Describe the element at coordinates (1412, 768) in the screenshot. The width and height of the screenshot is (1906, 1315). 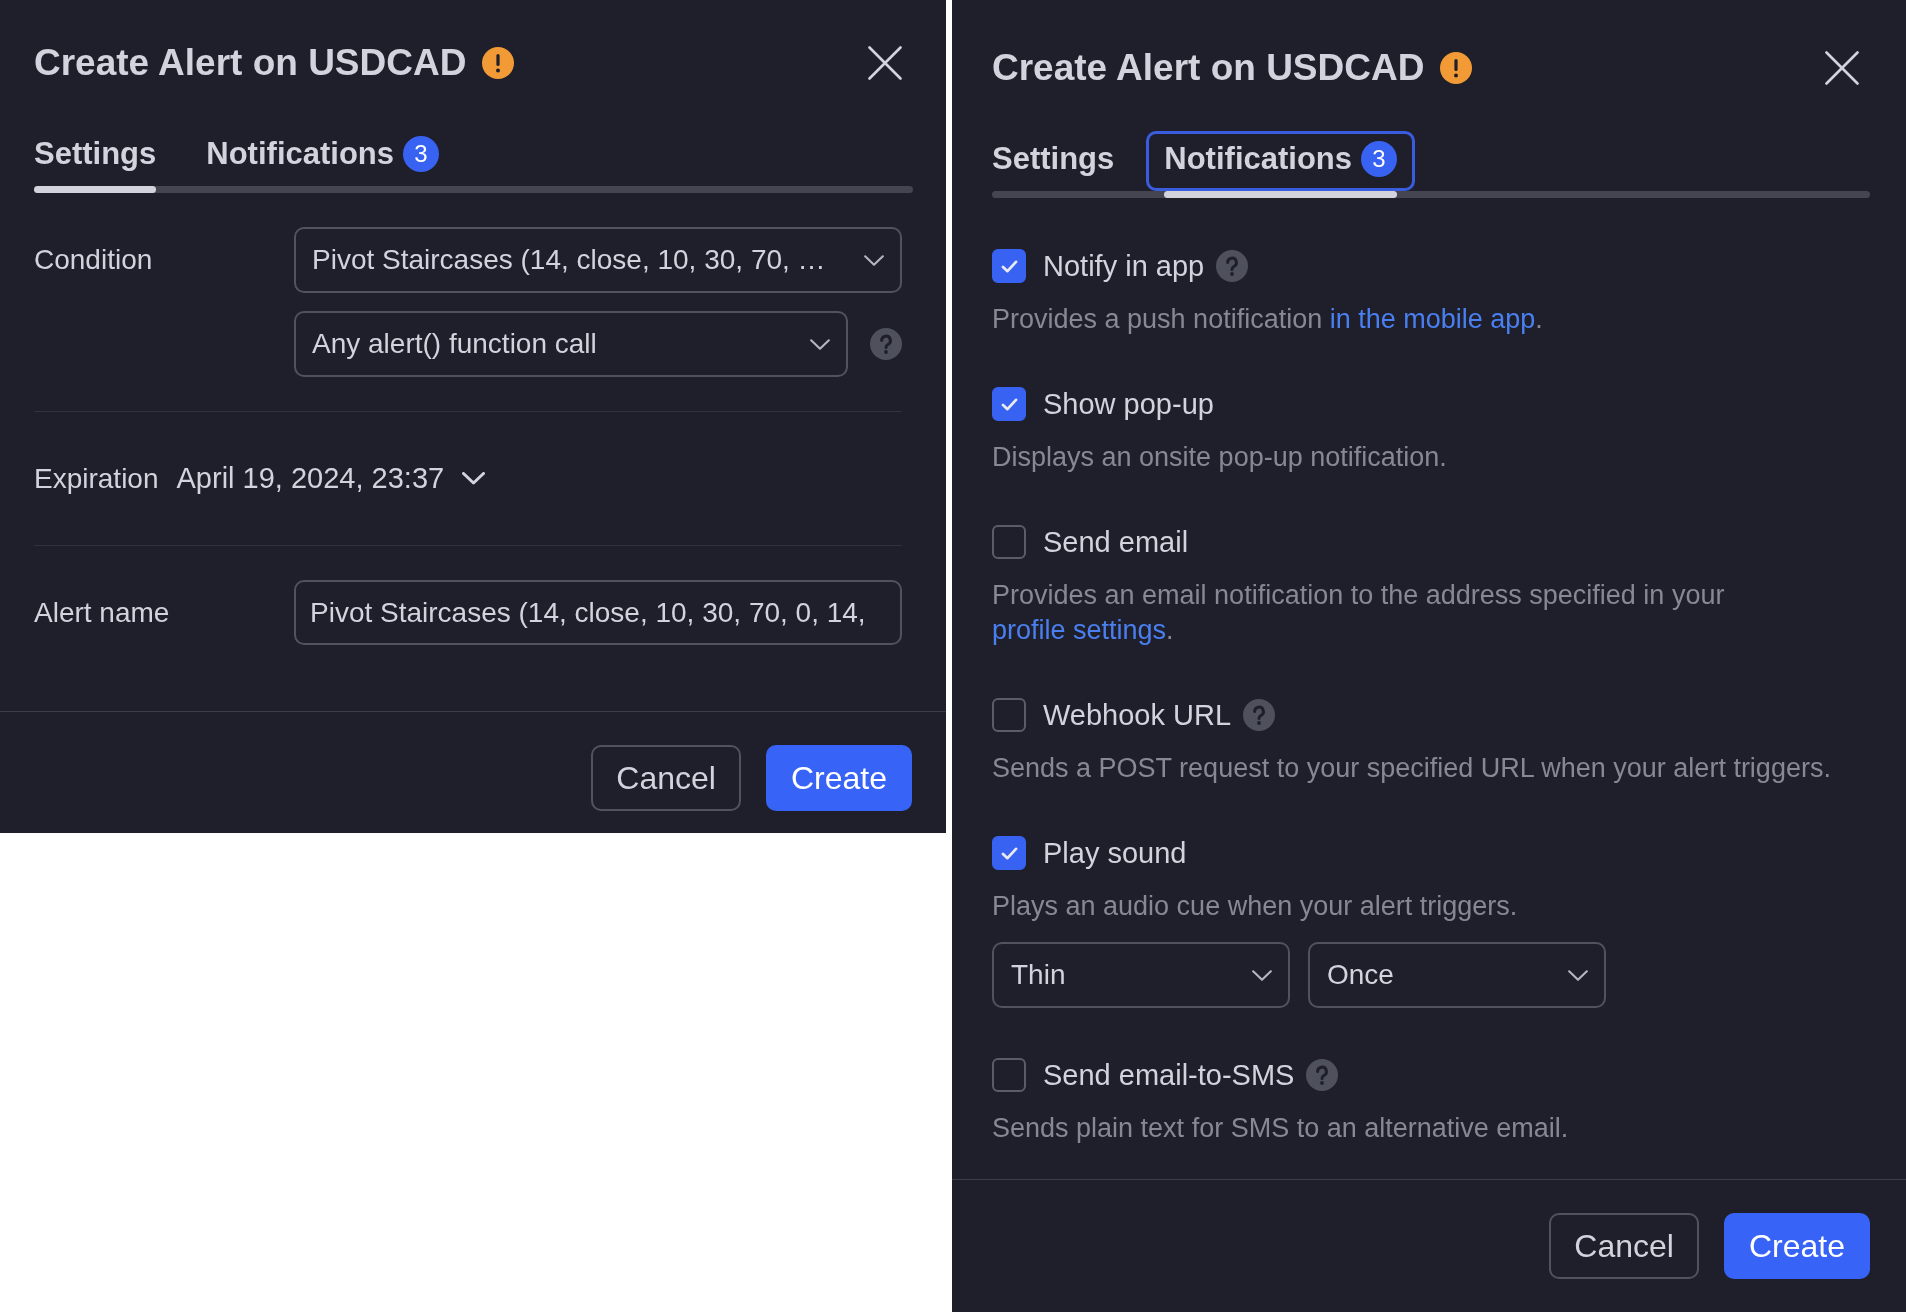
I see `option-description: Sends a POST request to your specified URL when your alert triggers.` at that location.